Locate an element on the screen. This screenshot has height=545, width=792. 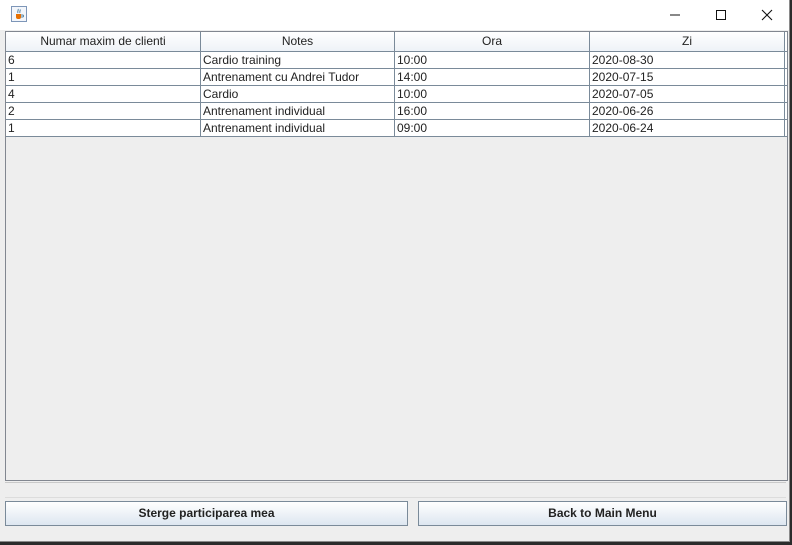
column-header-day: Zi is located at coordinates (687, 41).